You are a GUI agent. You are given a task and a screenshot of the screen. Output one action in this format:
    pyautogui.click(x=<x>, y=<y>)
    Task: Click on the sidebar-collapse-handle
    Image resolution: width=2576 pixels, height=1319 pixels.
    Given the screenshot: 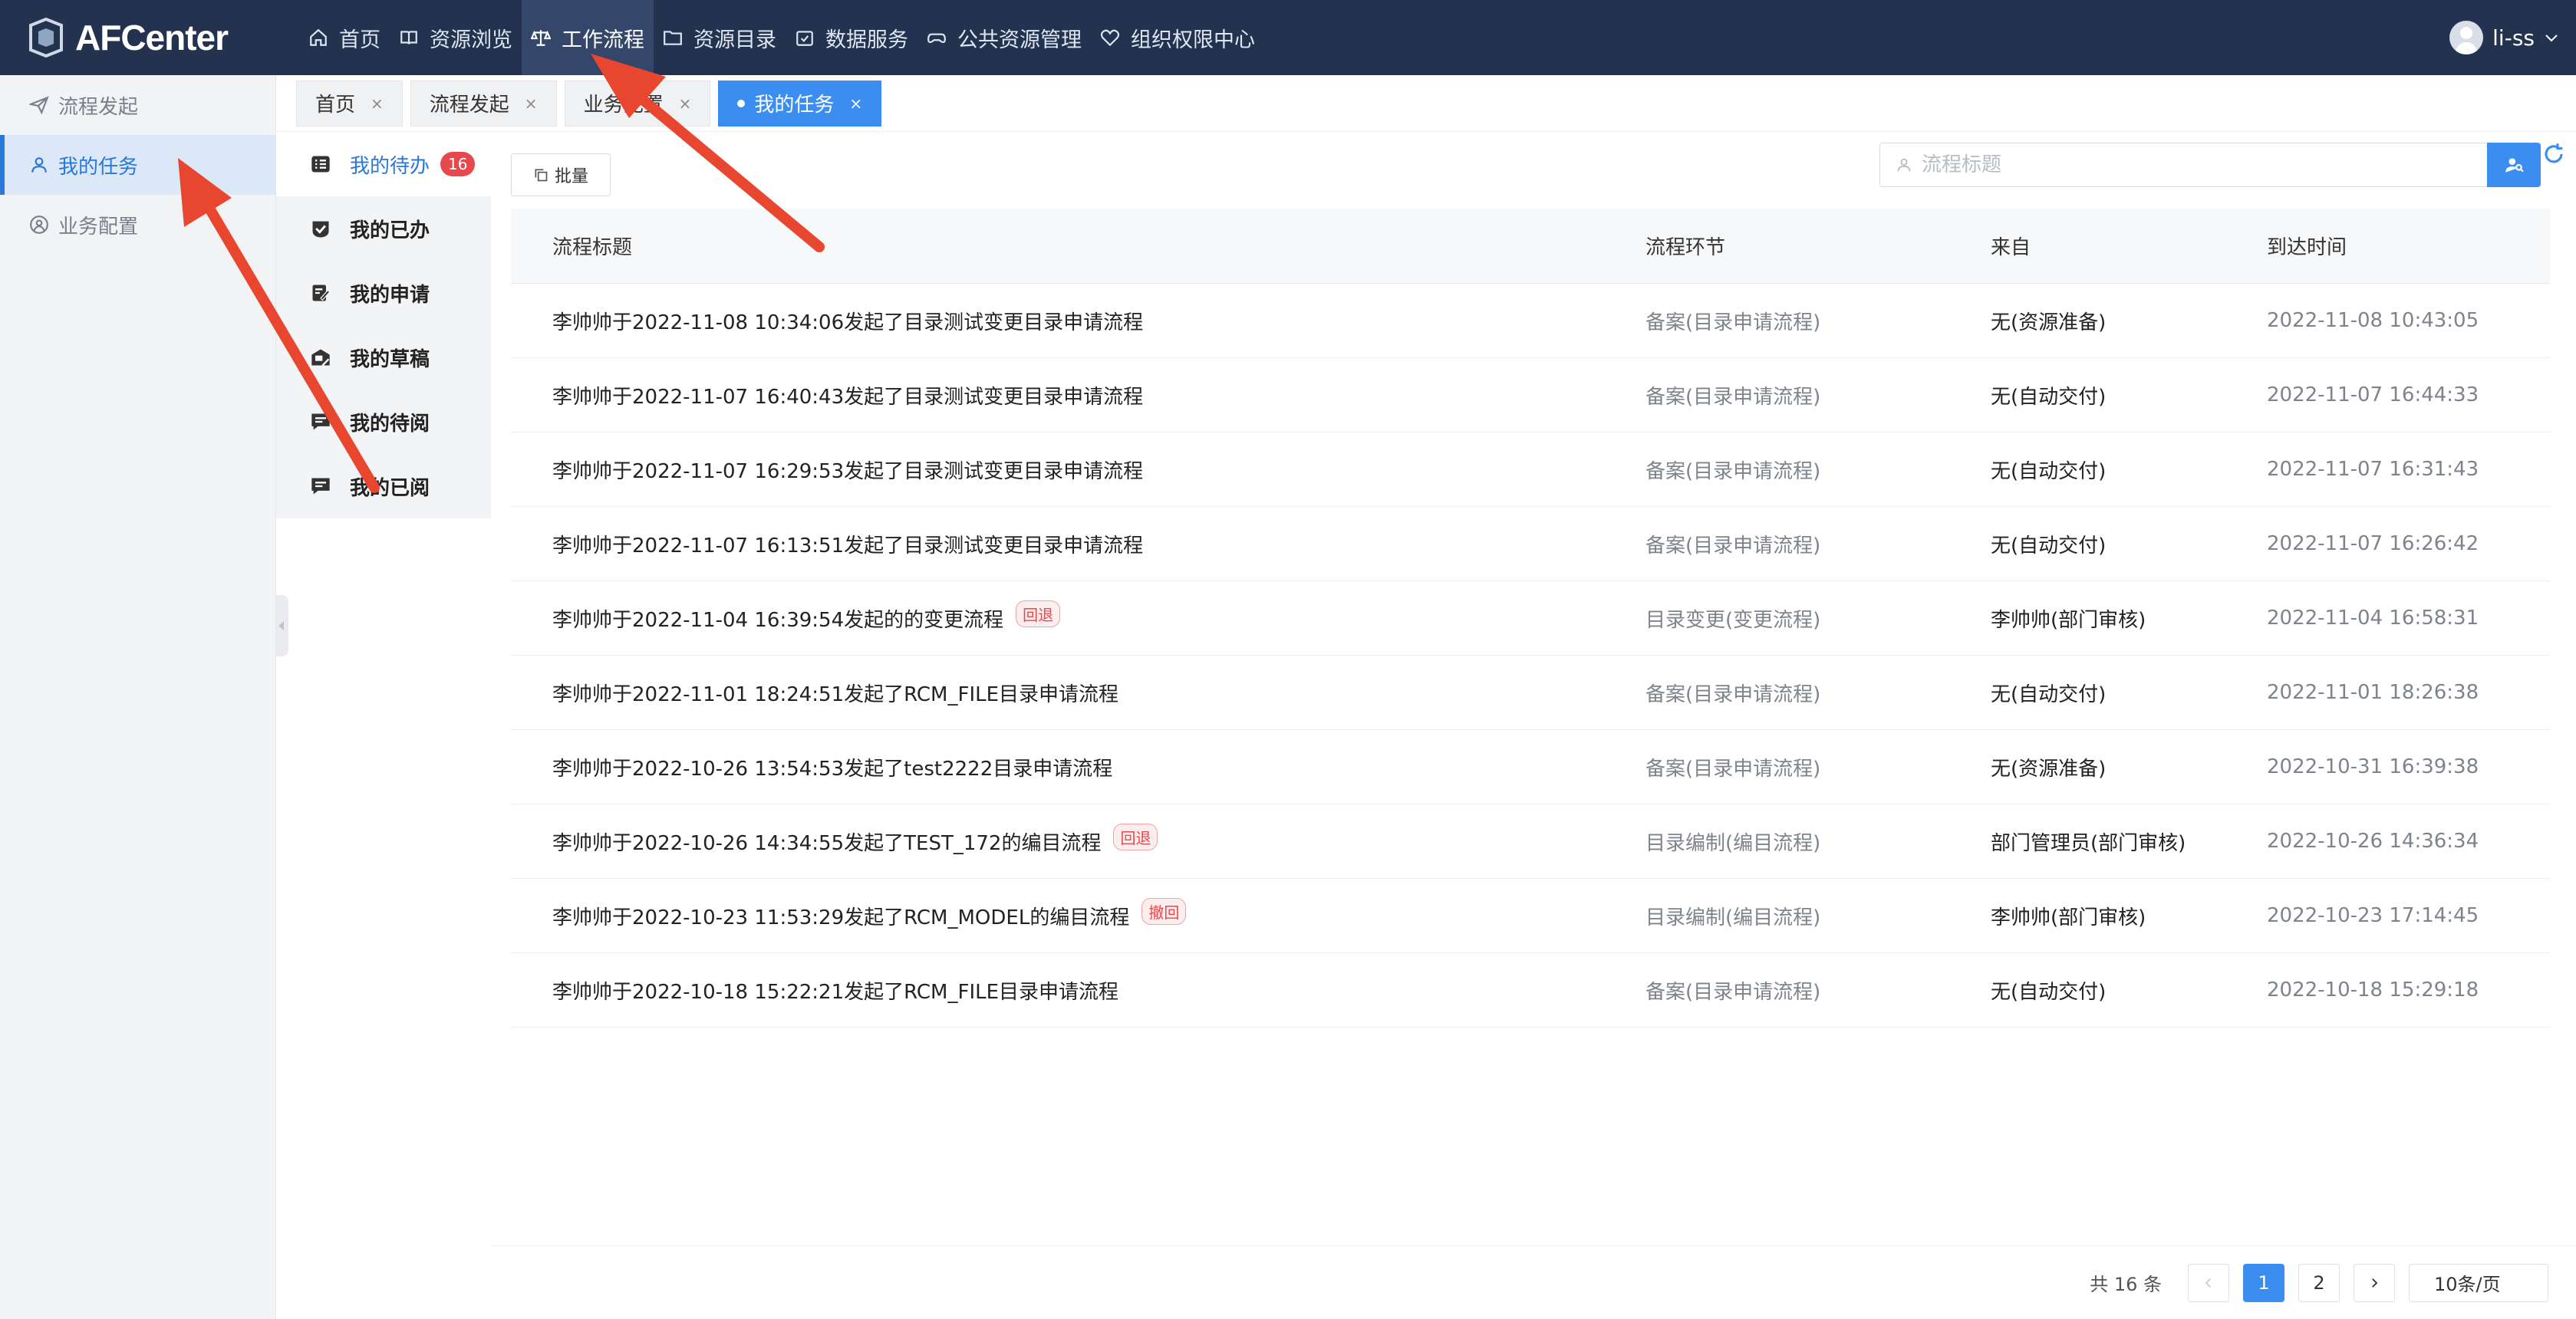 What is the action you would take?
    pyautogui.click(x=282, y=625)
    